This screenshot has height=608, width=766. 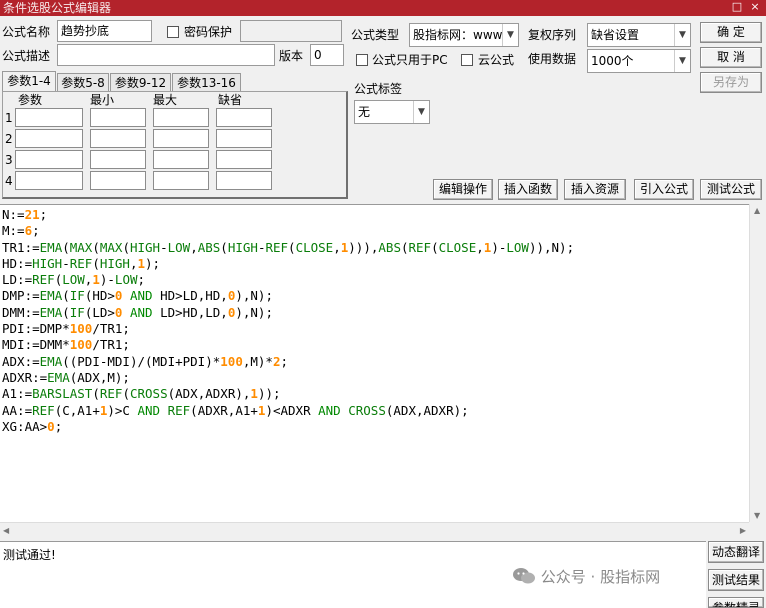 I want to click on code-text: AA:=, so click(x=17, y=410).